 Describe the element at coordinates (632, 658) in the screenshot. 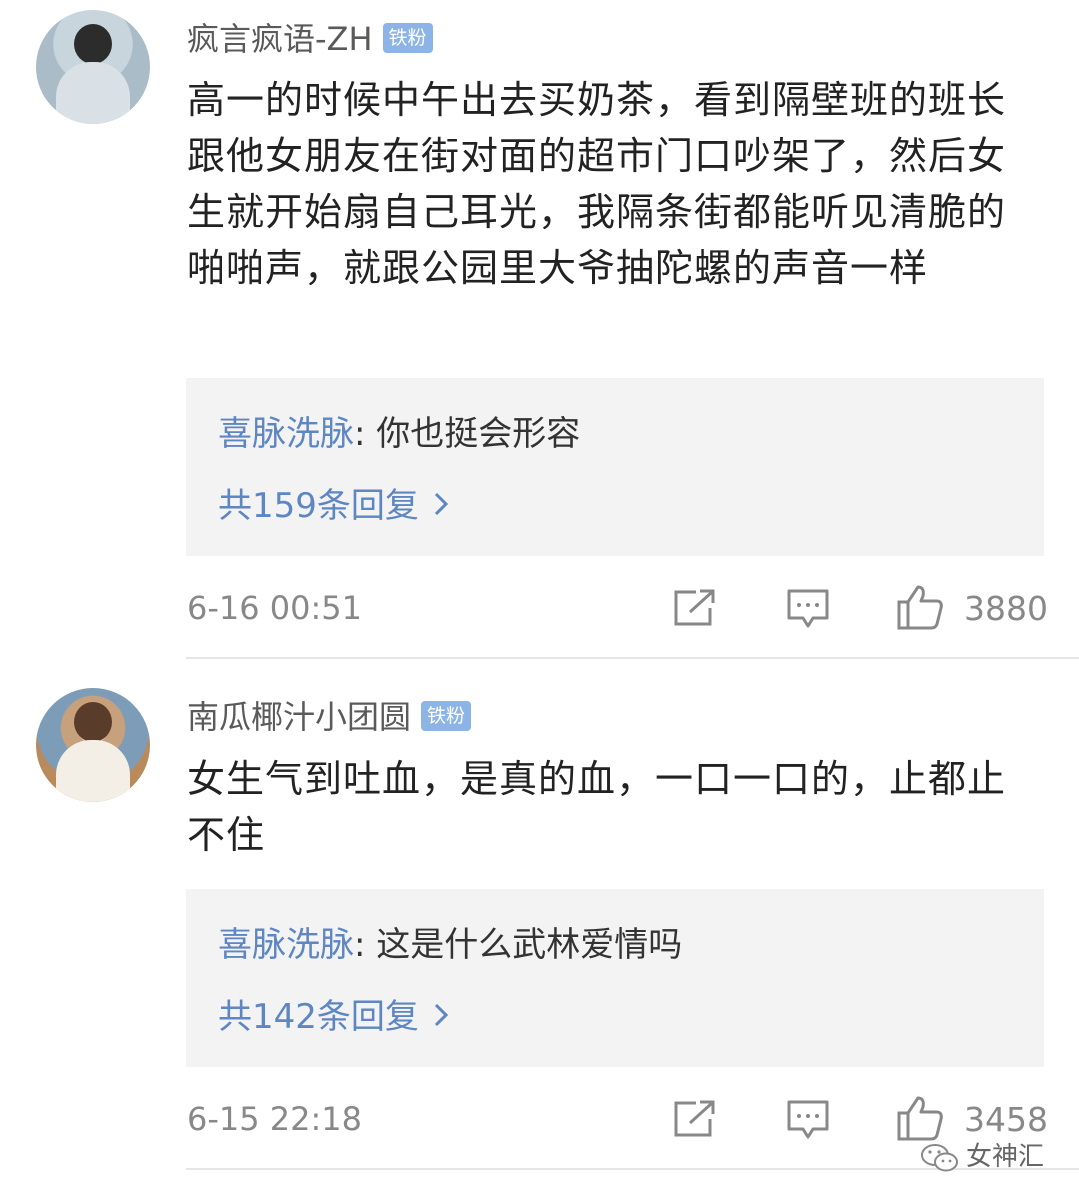

I see `divider` at that location.